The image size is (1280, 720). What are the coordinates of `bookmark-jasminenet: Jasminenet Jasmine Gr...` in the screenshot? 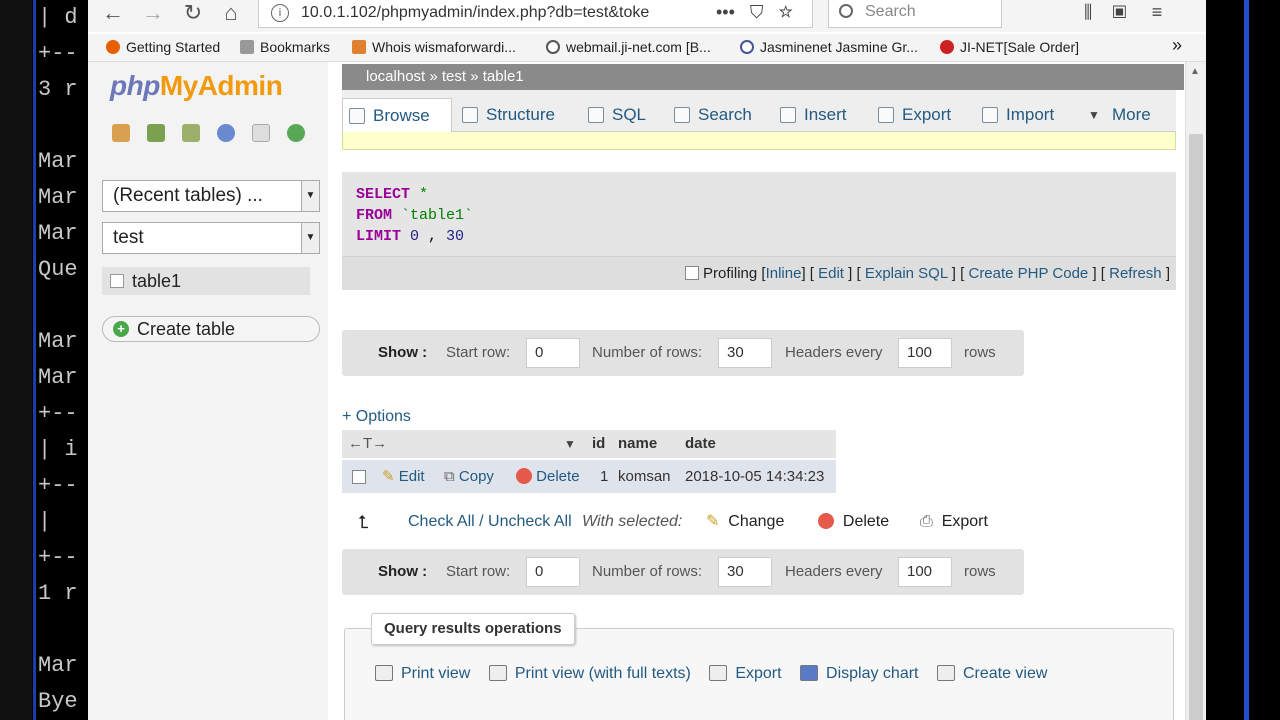 It's located at (829, 47).